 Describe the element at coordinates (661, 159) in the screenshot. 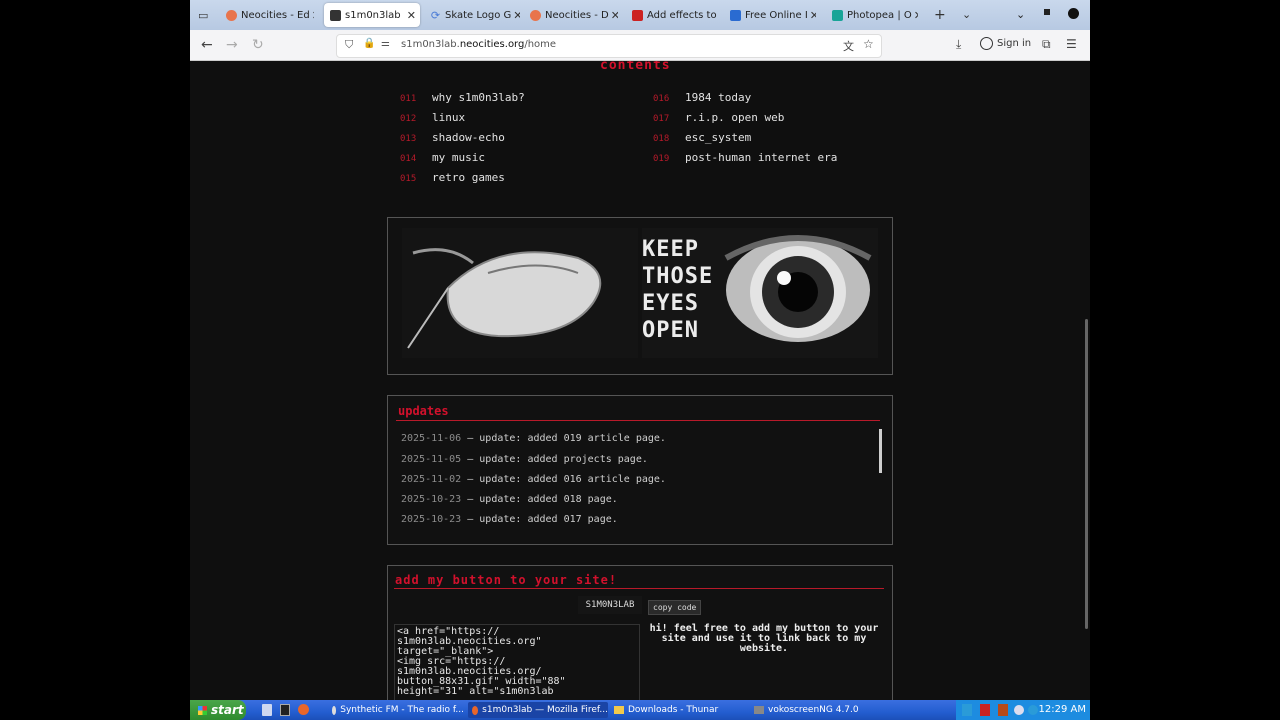

I see `toc-number: 019` at that location.